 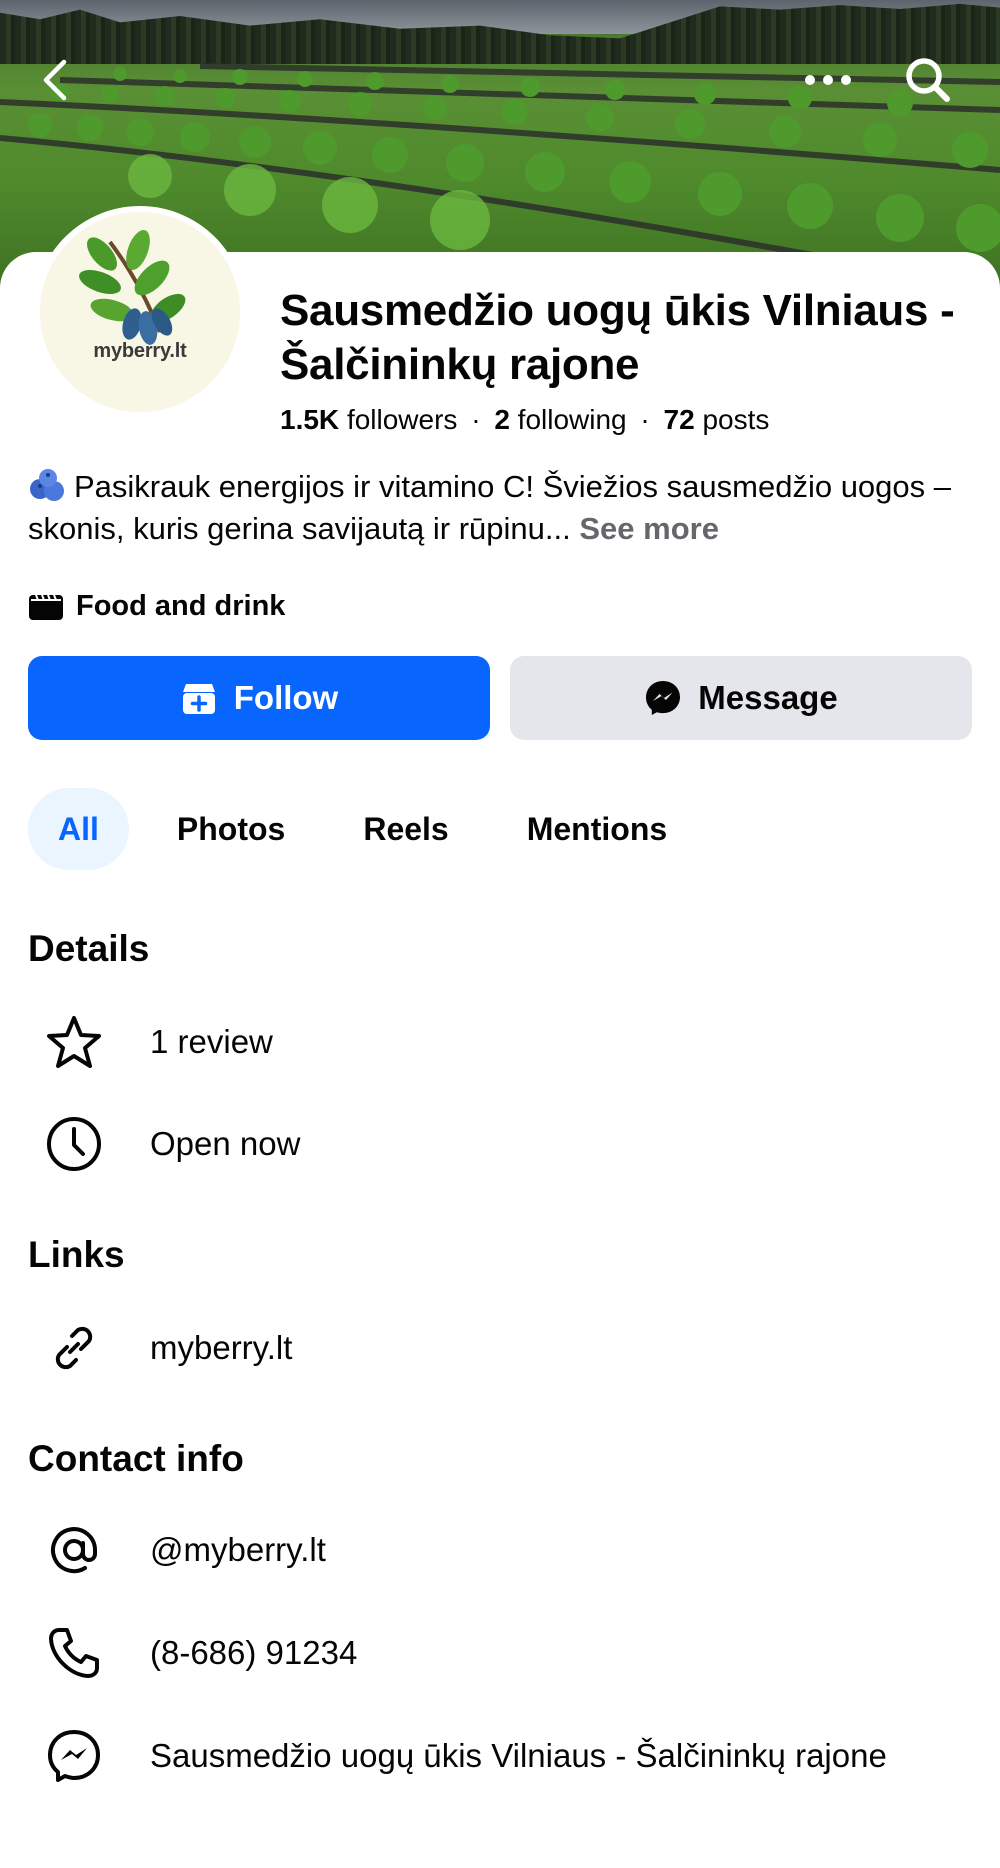 I want to click on back-button, so click(x=55, y=80).